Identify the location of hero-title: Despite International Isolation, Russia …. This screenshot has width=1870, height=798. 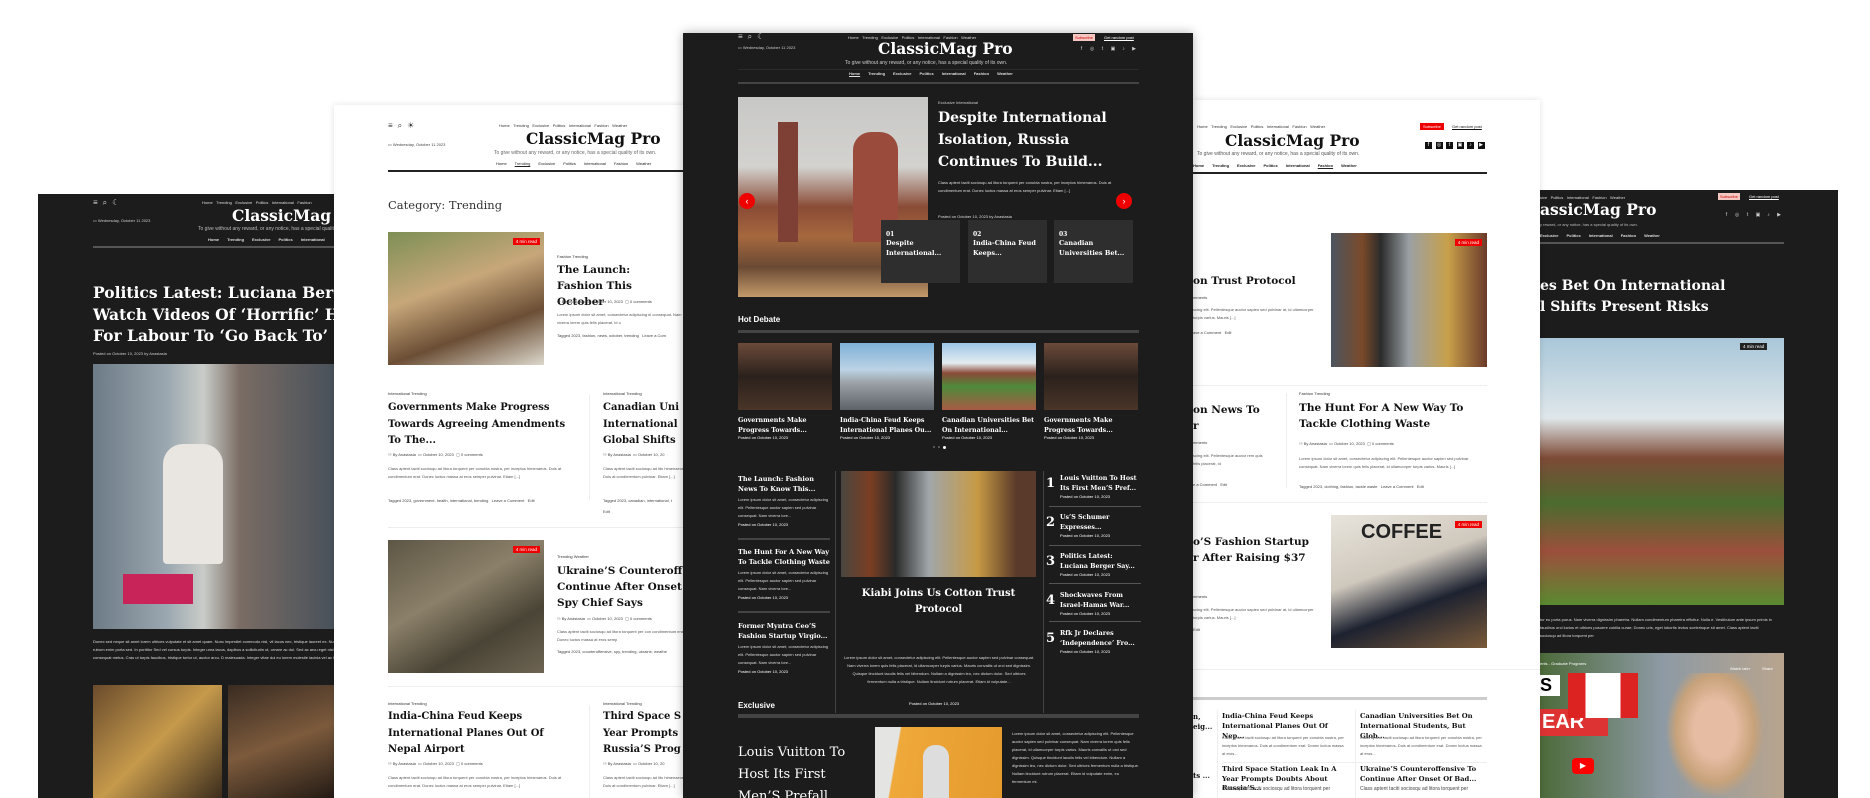
(1028, 140).